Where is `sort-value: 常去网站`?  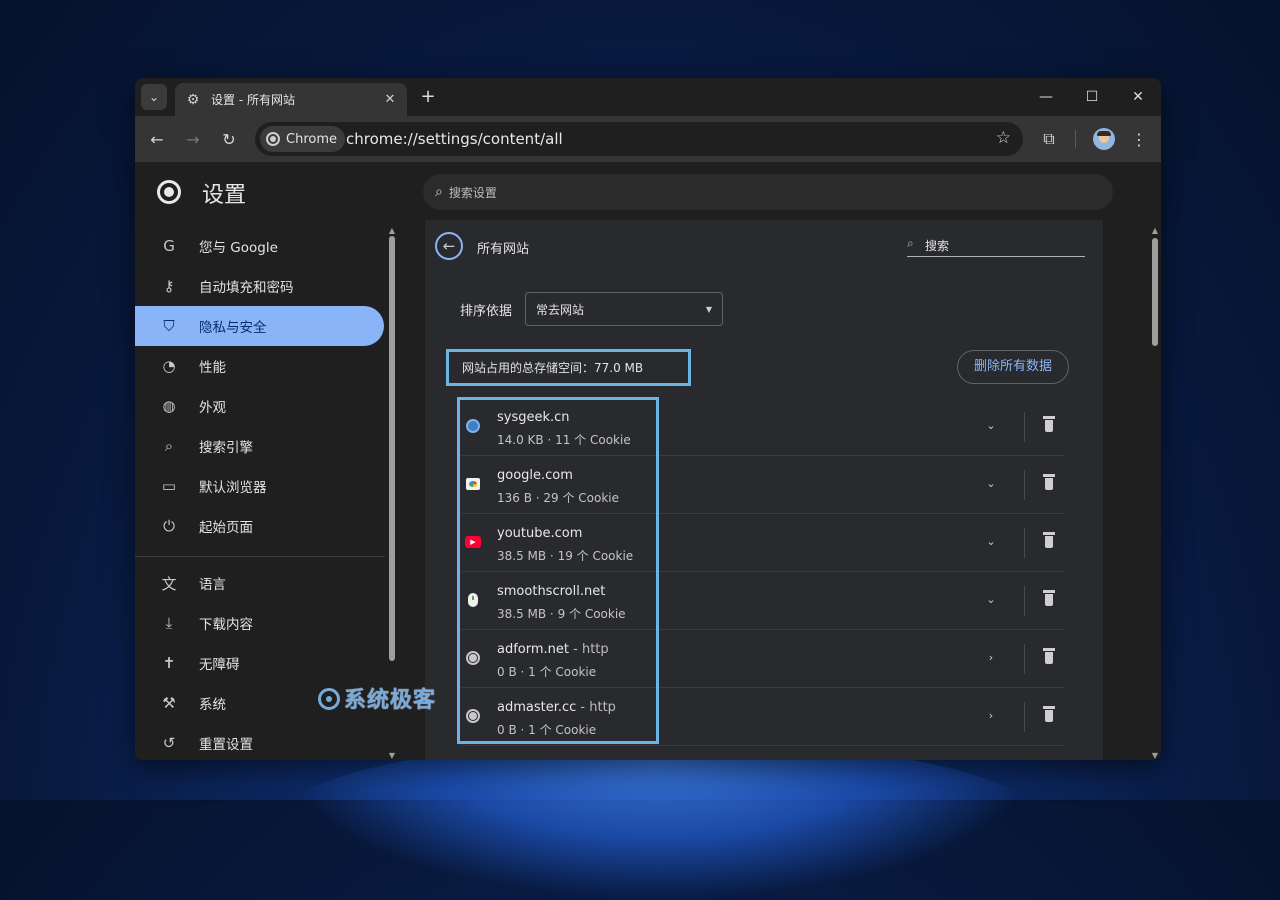
sort-value: 常去网站 is located at coordinates (560, 309).